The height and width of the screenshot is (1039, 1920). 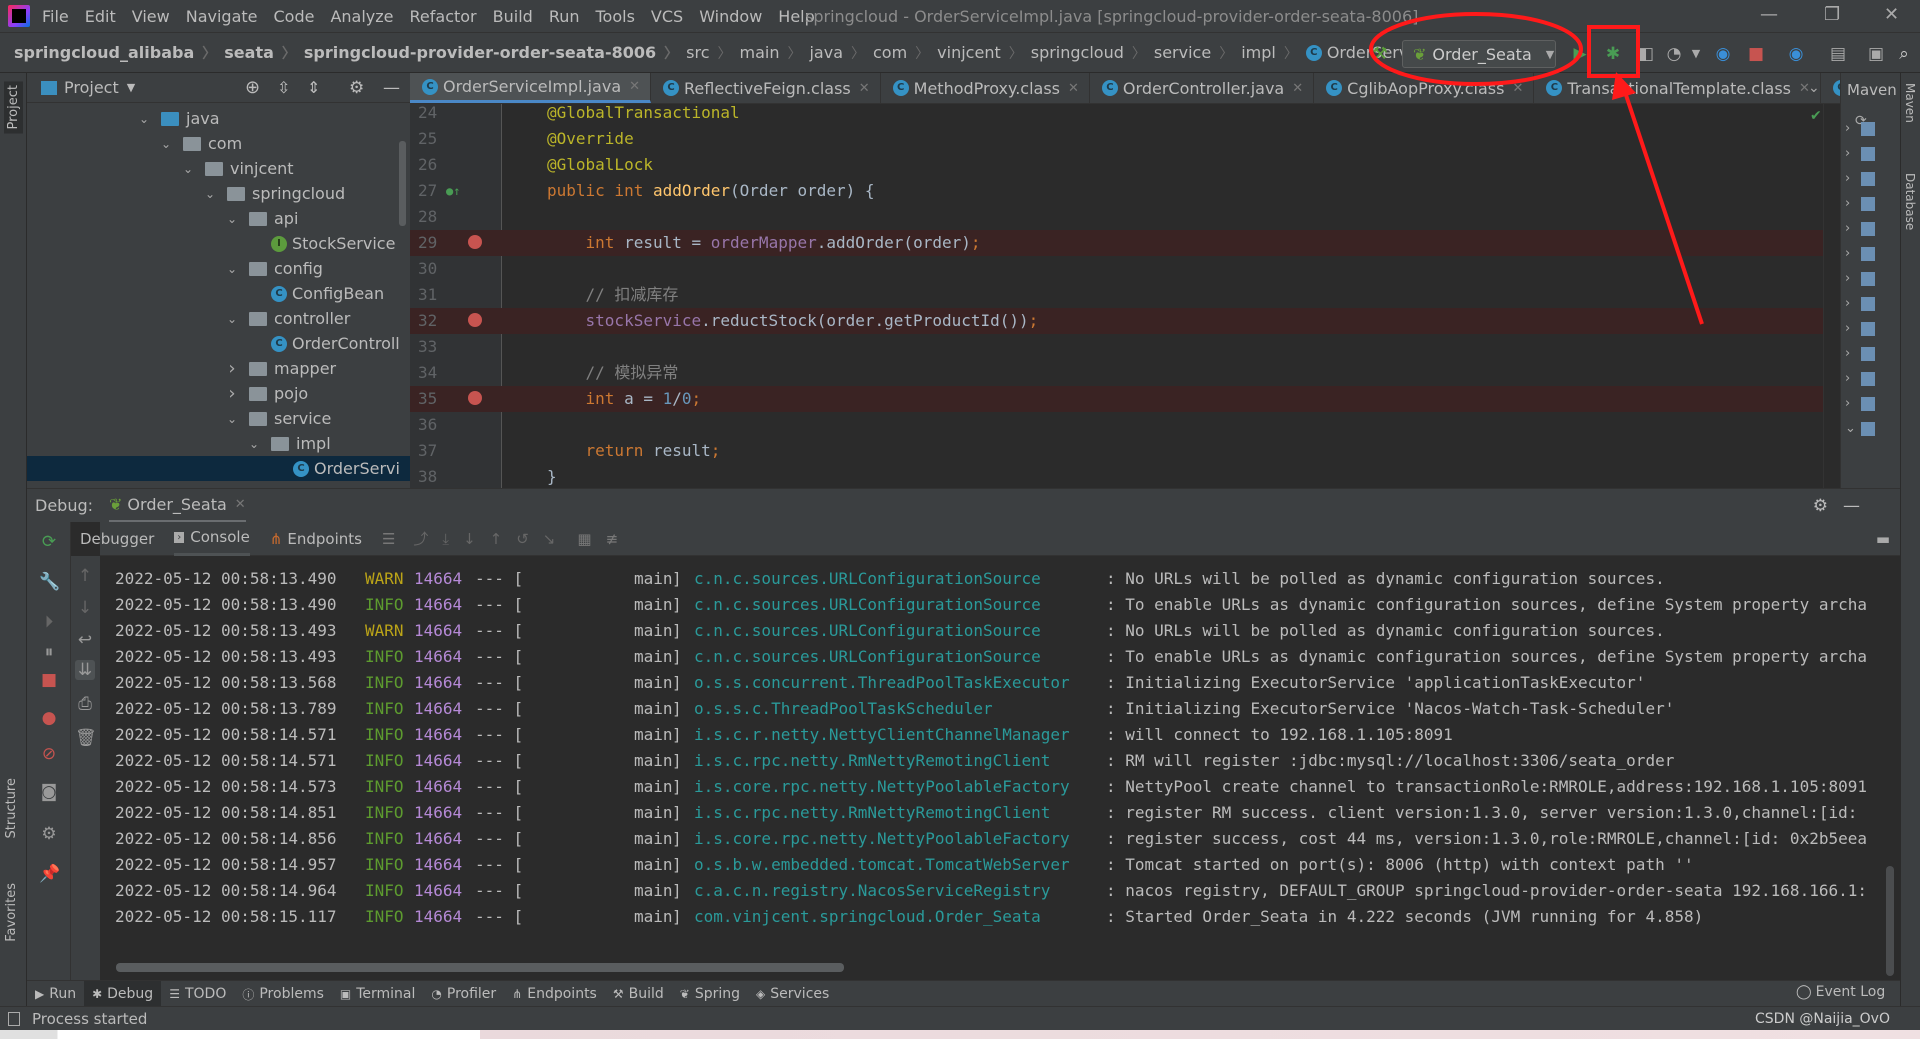 What do you see at coordinates (1476, 49) in the screenshot?
I see `annotation-ellipse` at bounding box center [1476, 49].